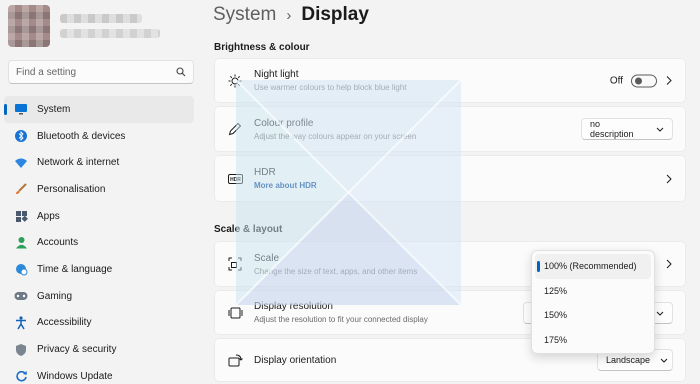 The image size is (700, 384). What do you see at coordinates (64, 323) in the screenshot?
I see `sidebar-item-label: Accessibility` at bounding box center [64, 323].